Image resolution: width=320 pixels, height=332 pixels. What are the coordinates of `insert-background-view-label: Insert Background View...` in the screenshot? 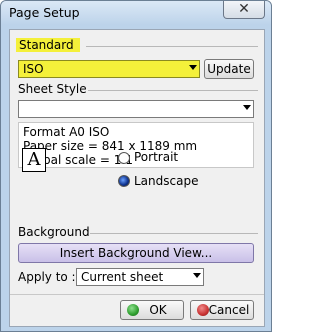 It's located at (136, 253).